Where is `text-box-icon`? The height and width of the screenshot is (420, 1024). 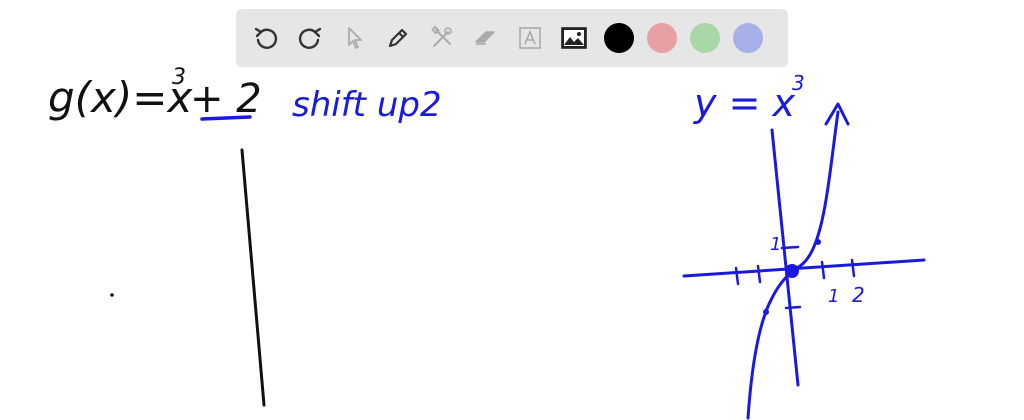
text-box-icon is located at coordinates (530, 38).